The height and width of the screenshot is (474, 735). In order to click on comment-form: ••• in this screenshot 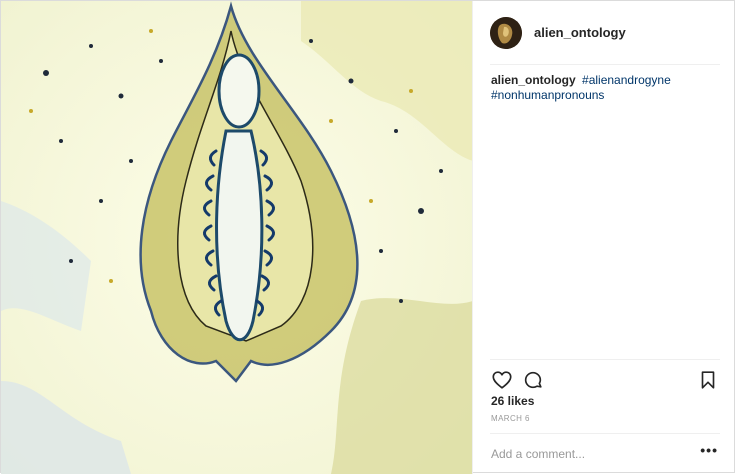, I will do `click(605, 453)`.